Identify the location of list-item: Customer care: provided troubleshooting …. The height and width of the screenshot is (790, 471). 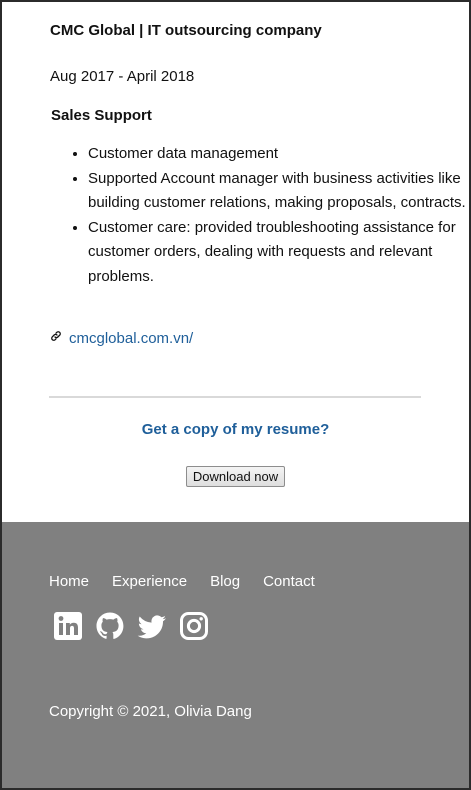
(278, 253).